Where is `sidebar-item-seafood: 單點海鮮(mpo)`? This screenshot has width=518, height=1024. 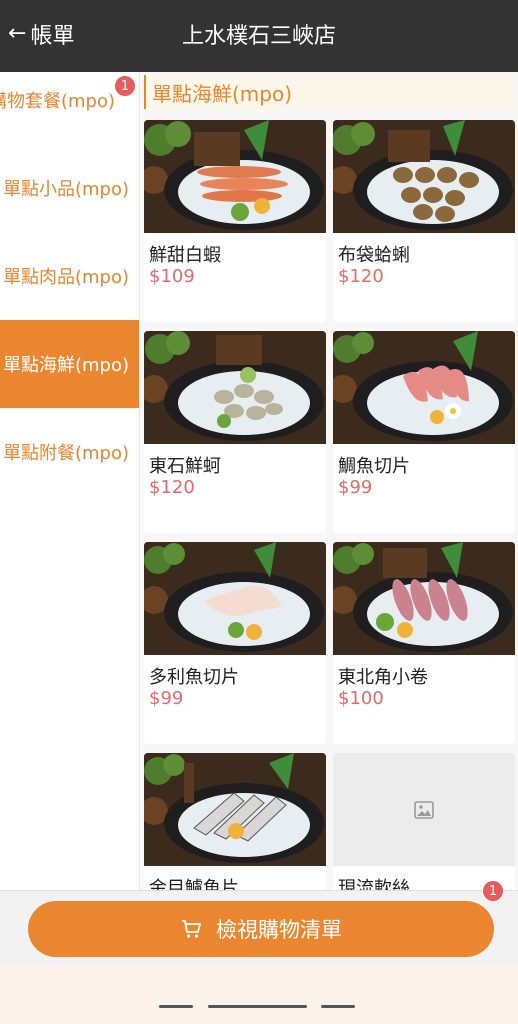 sidebar-item-seafood: 單點海鮮(mpo) is located at coordinates (69, 364).